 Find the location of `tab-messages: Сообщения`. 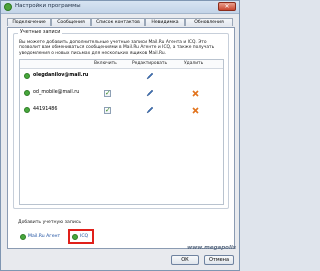

tab-messages: Сообщения is located at coordinates (71, 22).